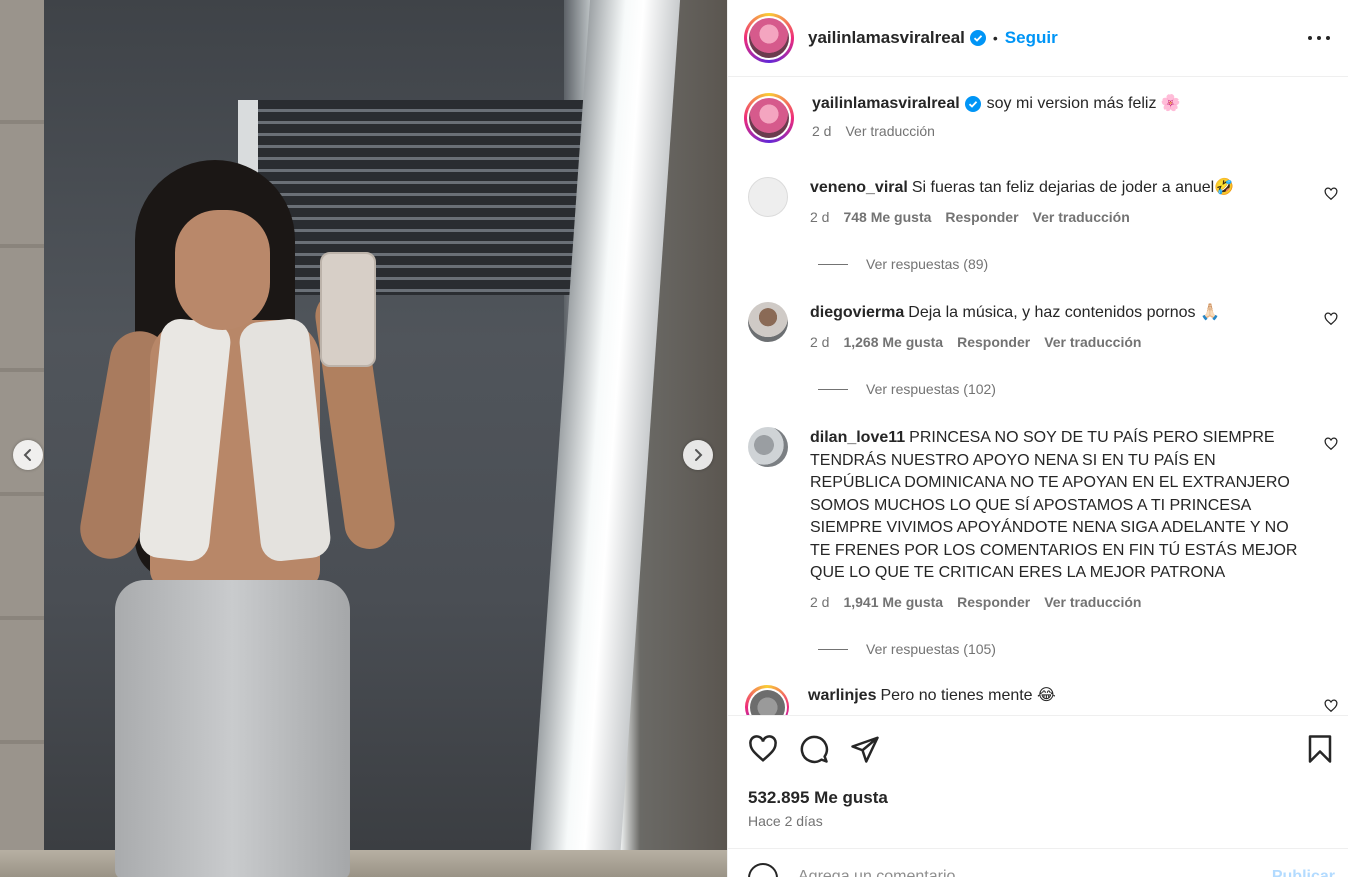 The image size is (1348, 877). I want to click on save-button, so click(1320, 751).